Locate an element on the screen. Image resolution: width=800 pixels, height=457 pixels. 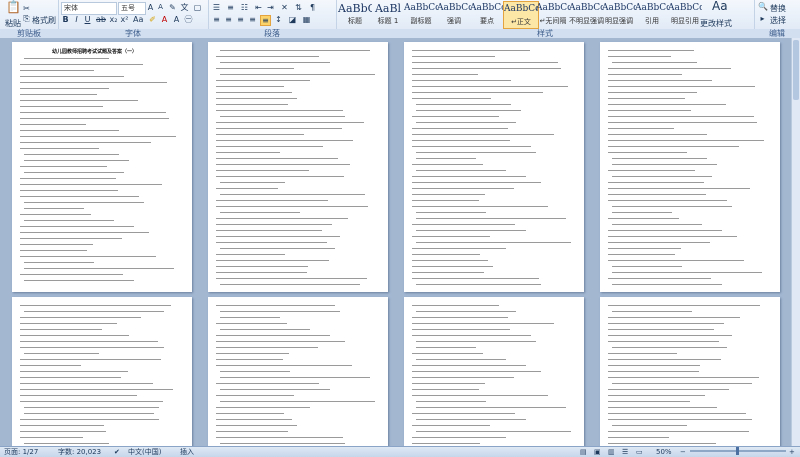
style-name: 标题 1 is located at coordinates (388, 21).